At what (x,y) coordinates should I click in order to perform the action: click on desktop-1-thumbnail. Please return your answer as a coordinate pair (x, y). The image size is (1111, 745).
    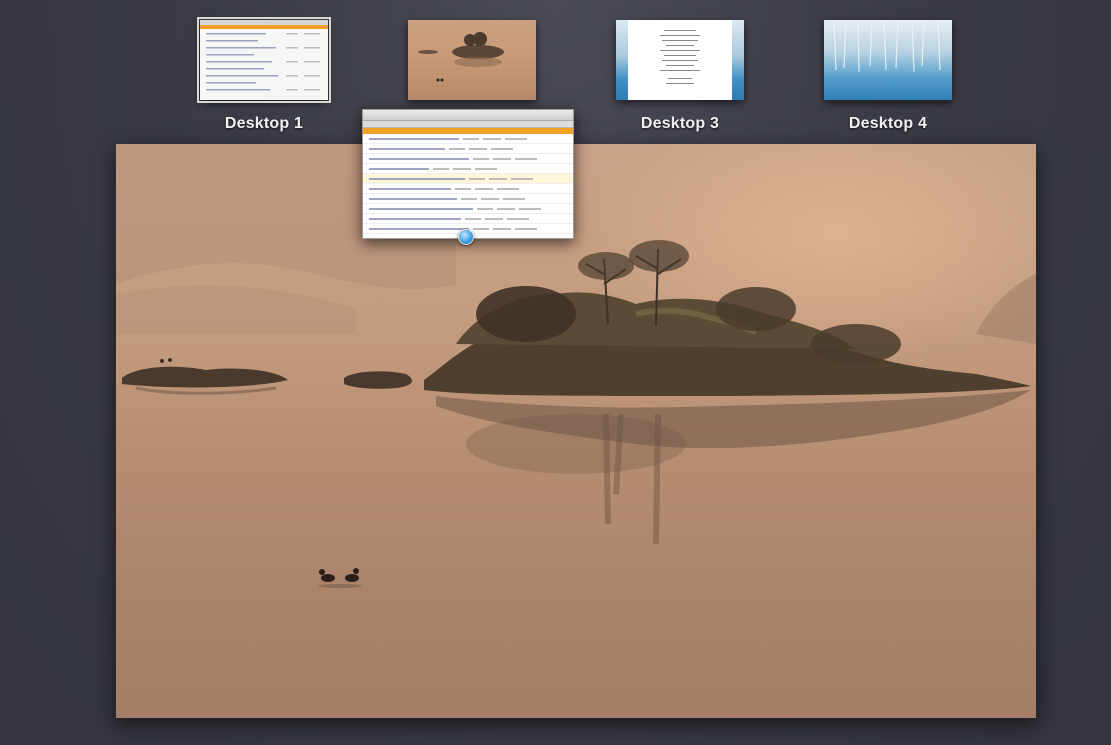
    Looking at the image, I should click on (264, 60).